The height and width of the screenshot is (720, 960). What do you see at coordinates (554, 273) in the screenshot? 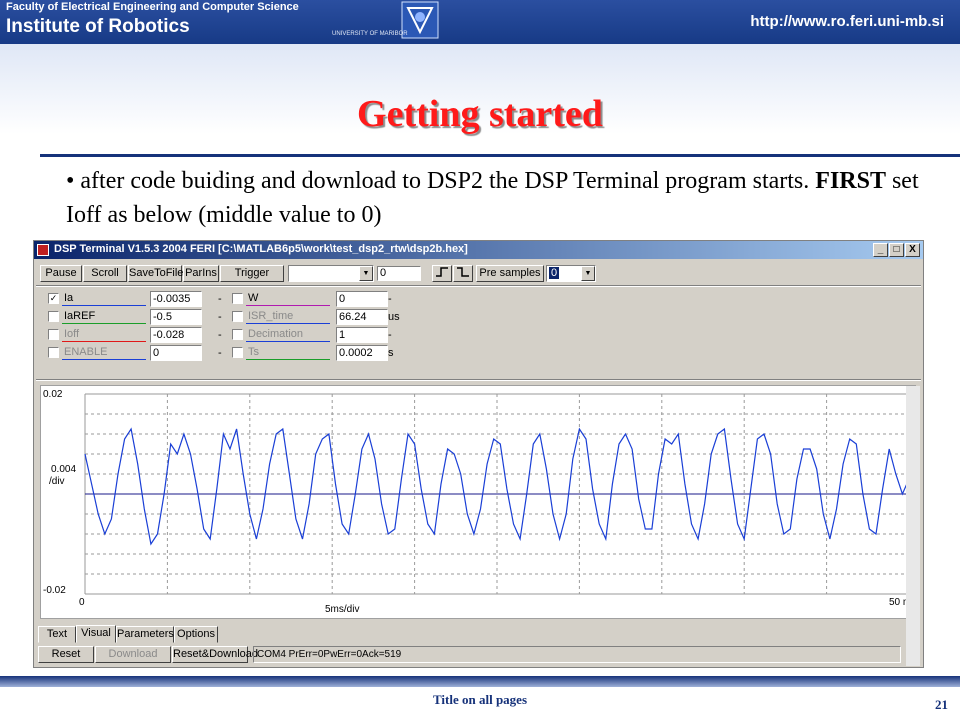
I see `pre-samples-value: 0` at bounding box center [554, 273].